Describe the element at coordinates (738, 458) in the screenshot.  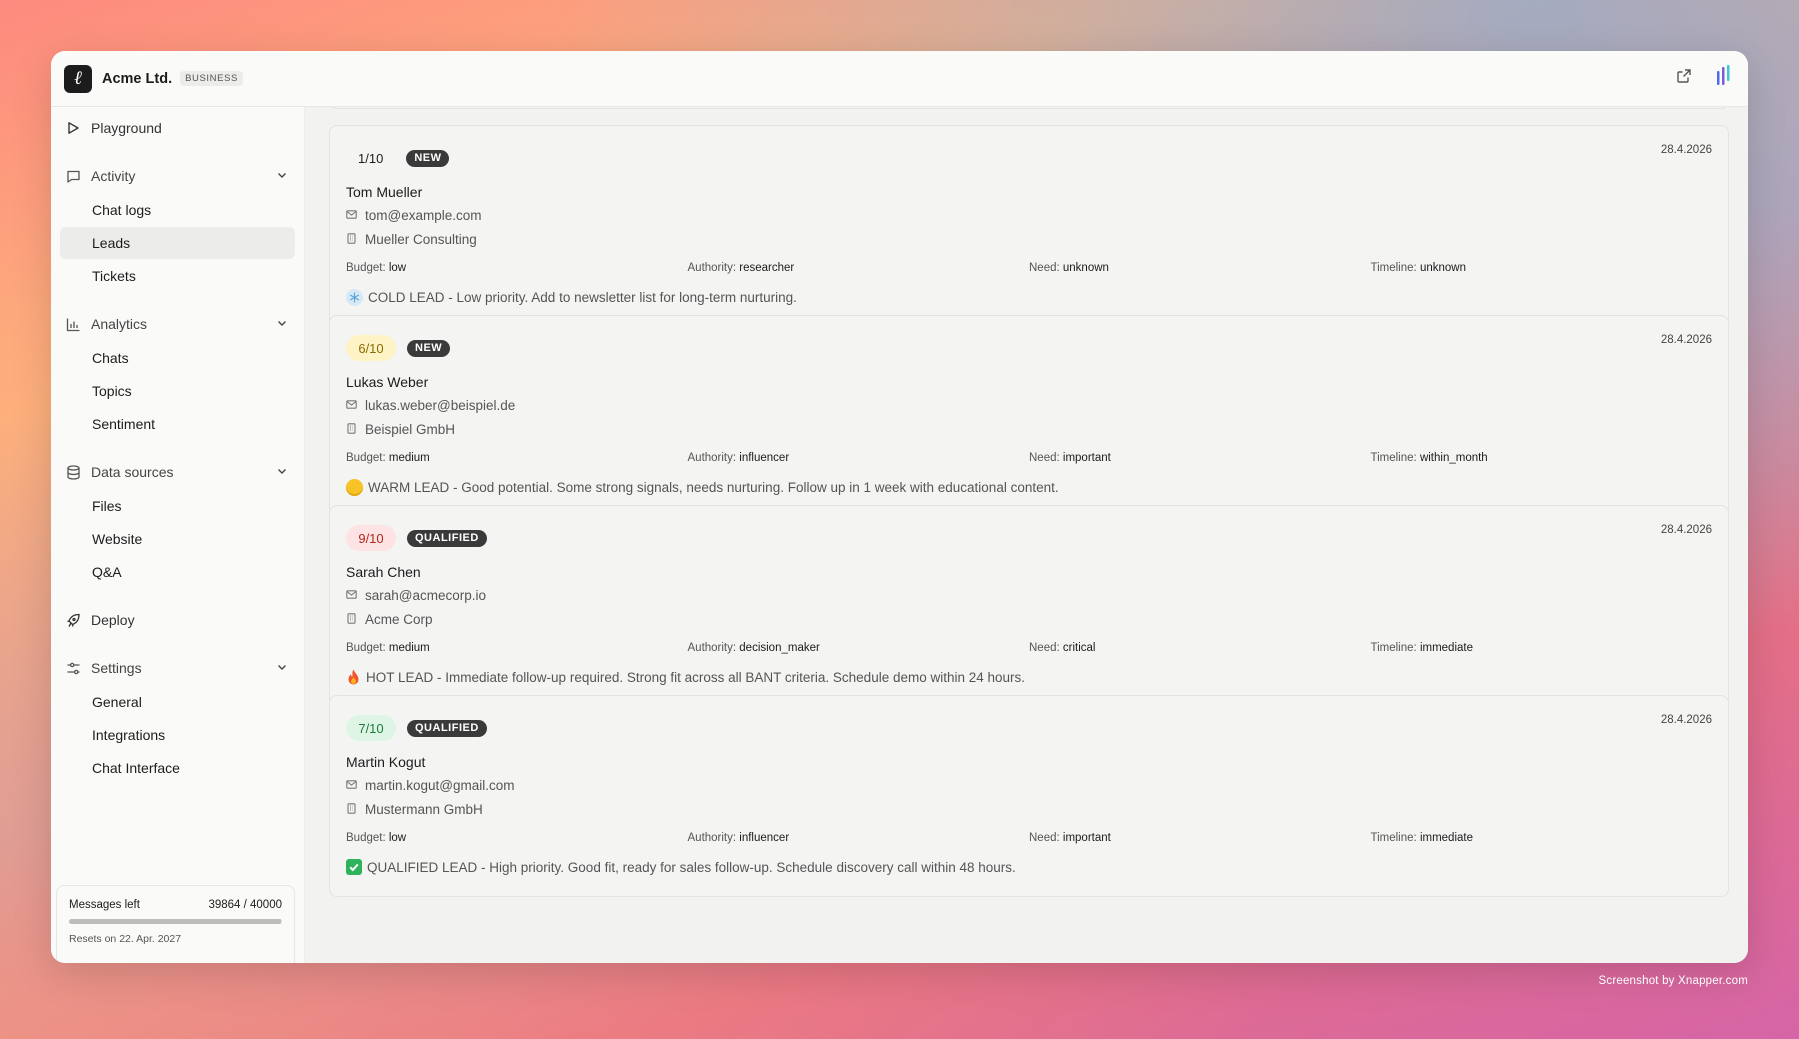
I see `bant-authority: Authority: influencer` at that location.